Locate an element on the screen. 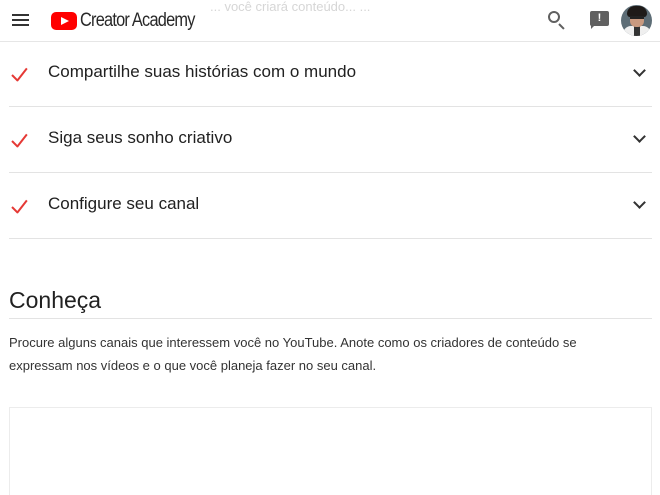 The image size is (660, 495). youtube-logo-icon is located at coordinates (64, 21).